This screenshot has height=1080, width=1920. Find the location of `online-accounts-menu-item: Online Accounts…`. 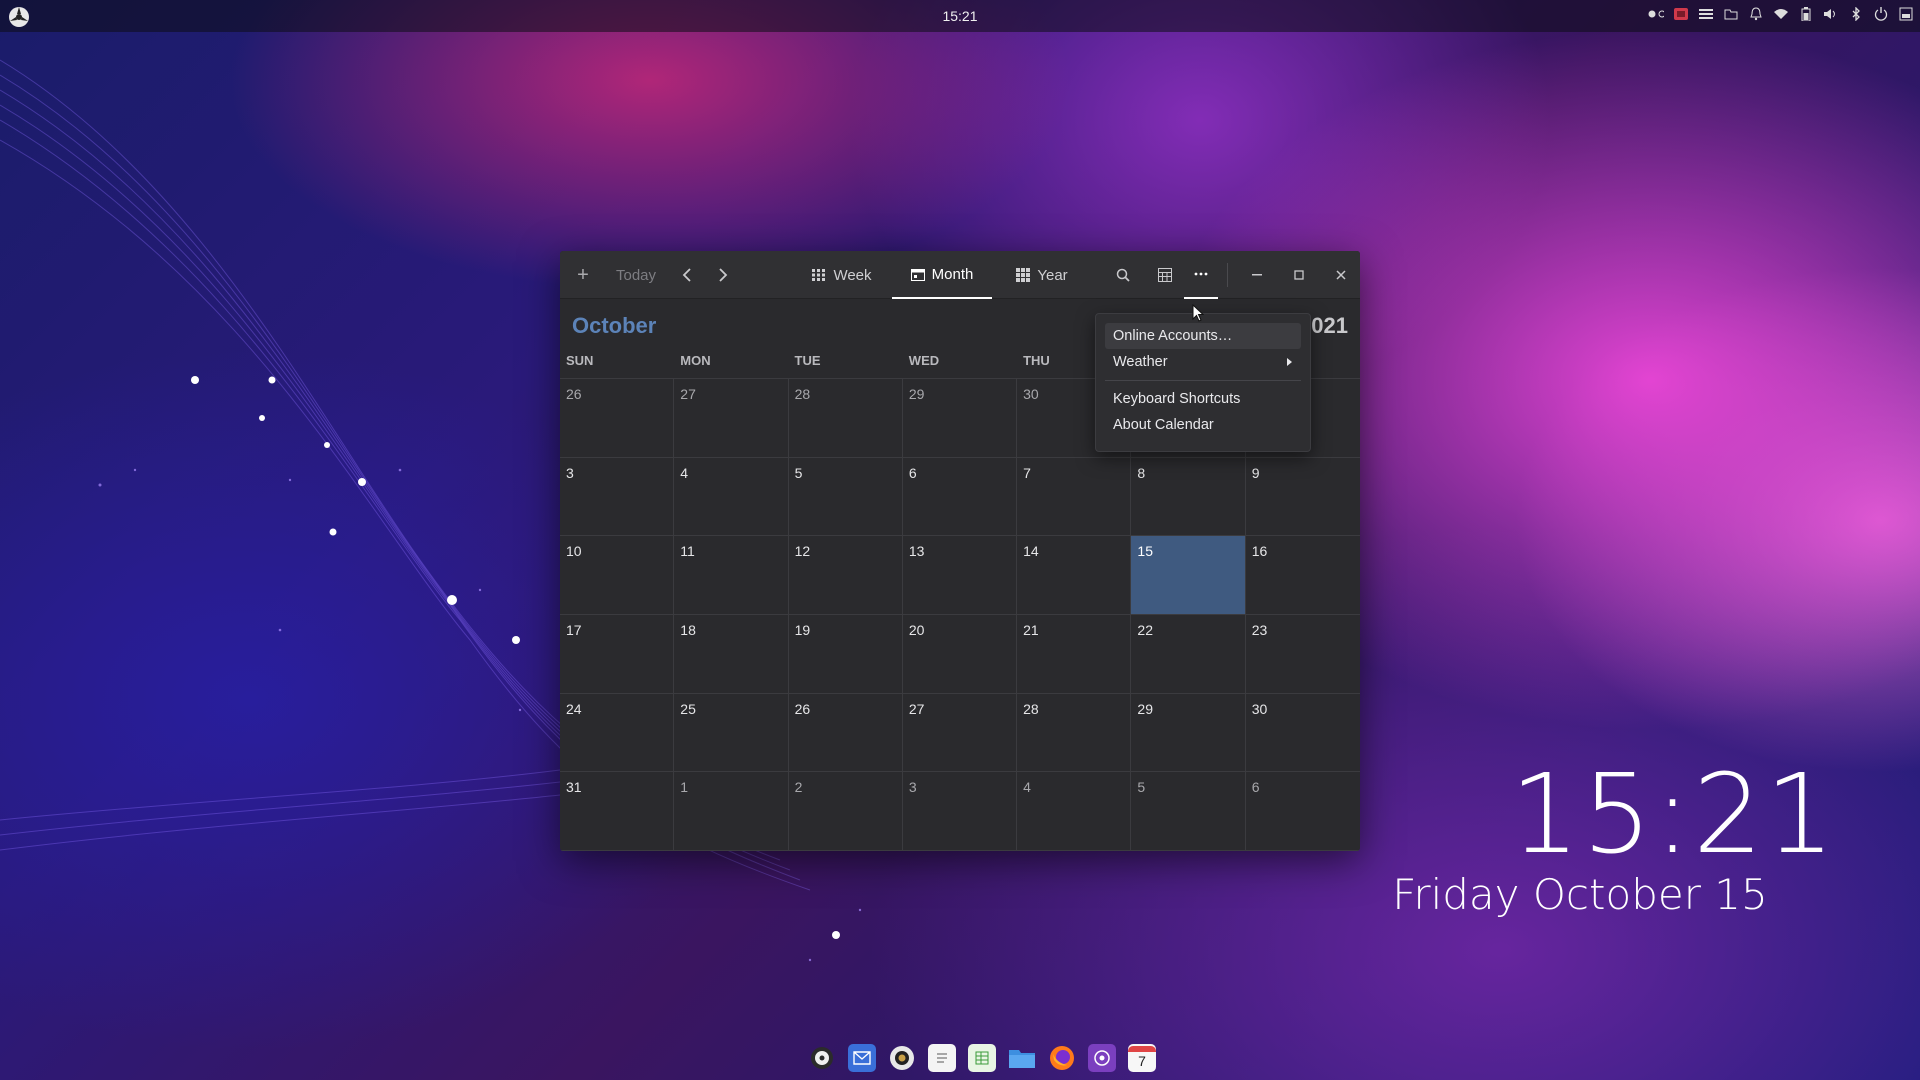

online-accounts-menu-item: Online Accounts… is located at coordinates (1203, 336).